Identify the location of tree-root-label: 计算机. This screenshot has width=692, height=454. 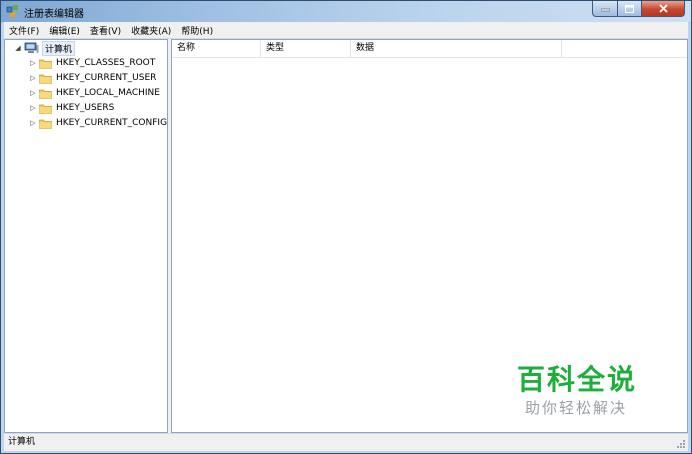
(59, 48).